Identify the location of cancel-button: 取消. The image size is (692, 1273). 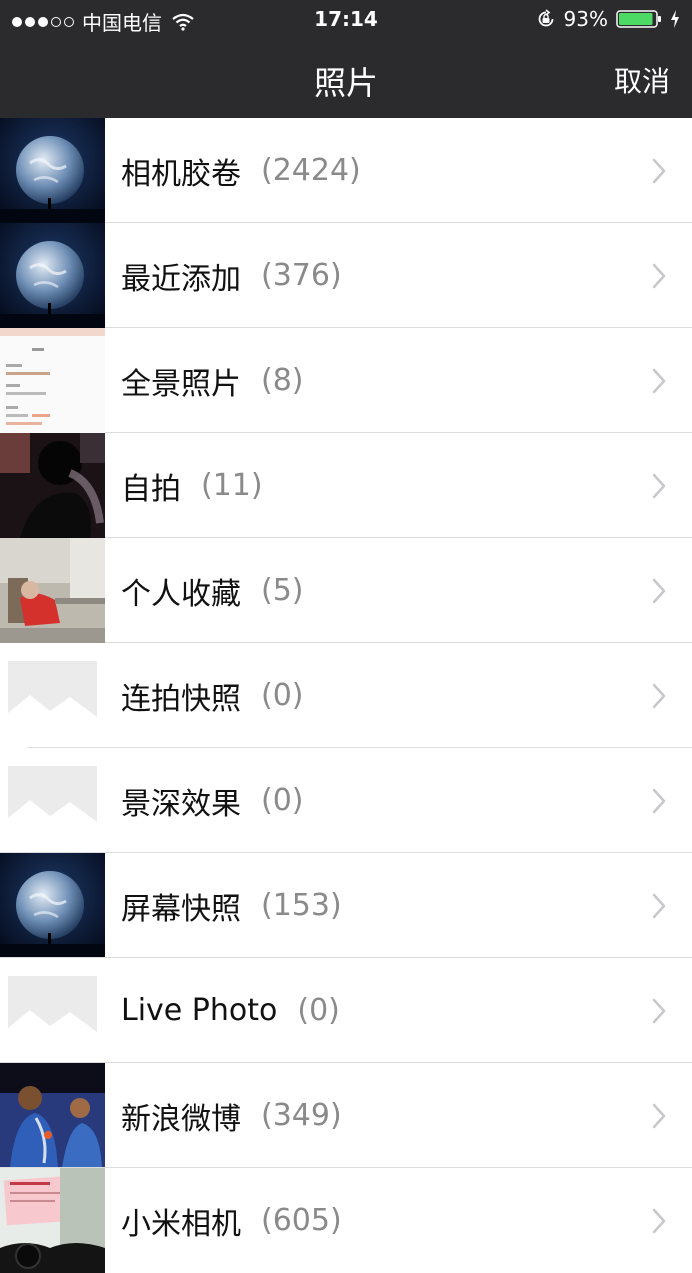
(642, 80).